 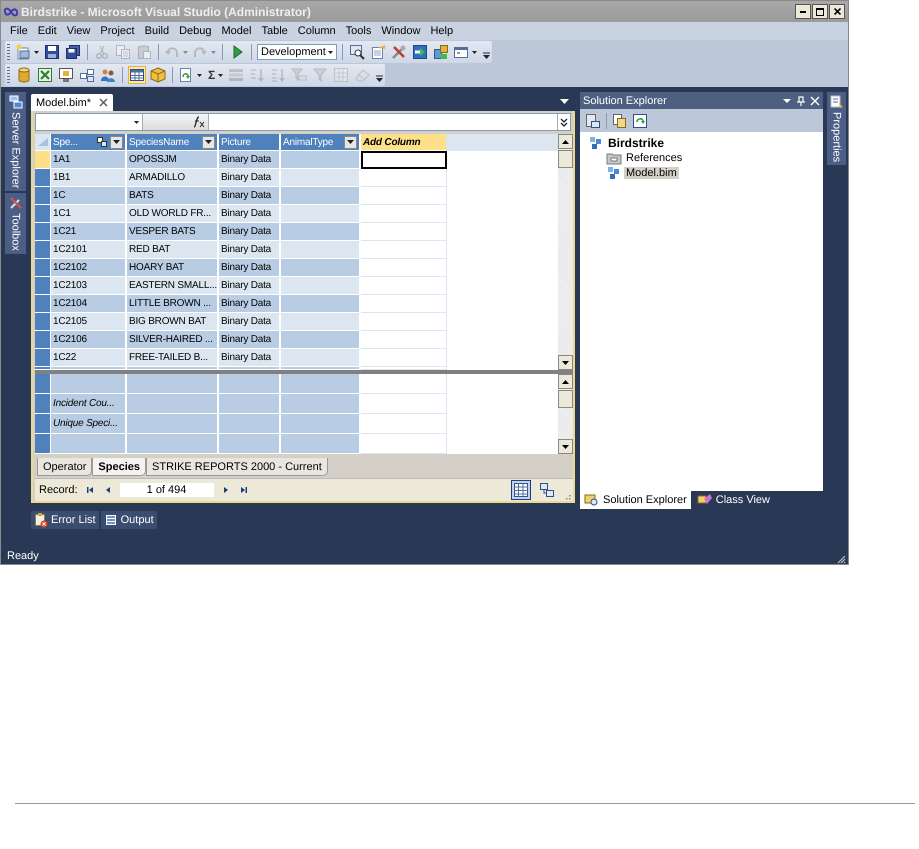 I want to click on caret-icon, so click(x=221, y=75).